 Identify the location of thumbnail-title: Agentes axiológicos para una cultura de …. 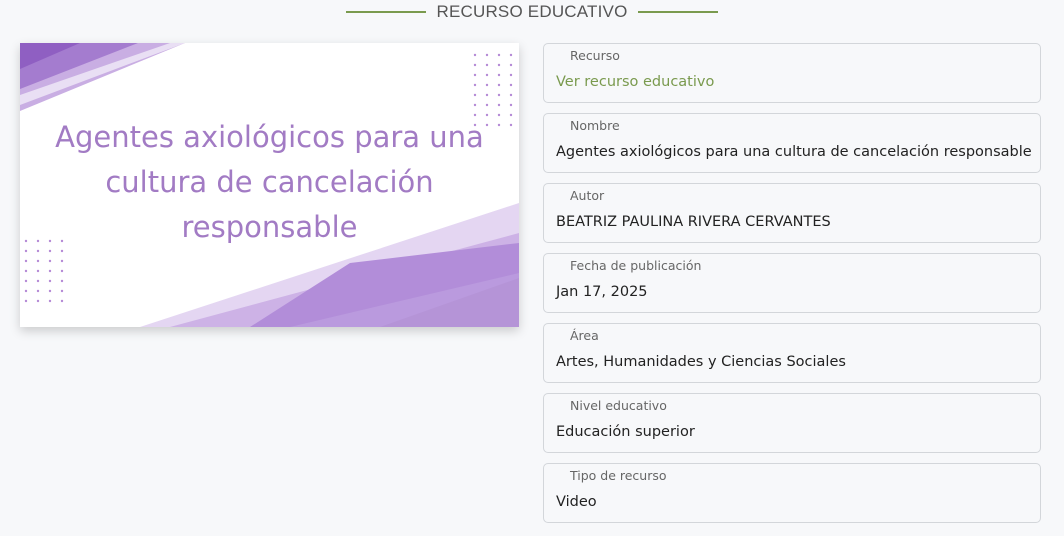
(269, 182).